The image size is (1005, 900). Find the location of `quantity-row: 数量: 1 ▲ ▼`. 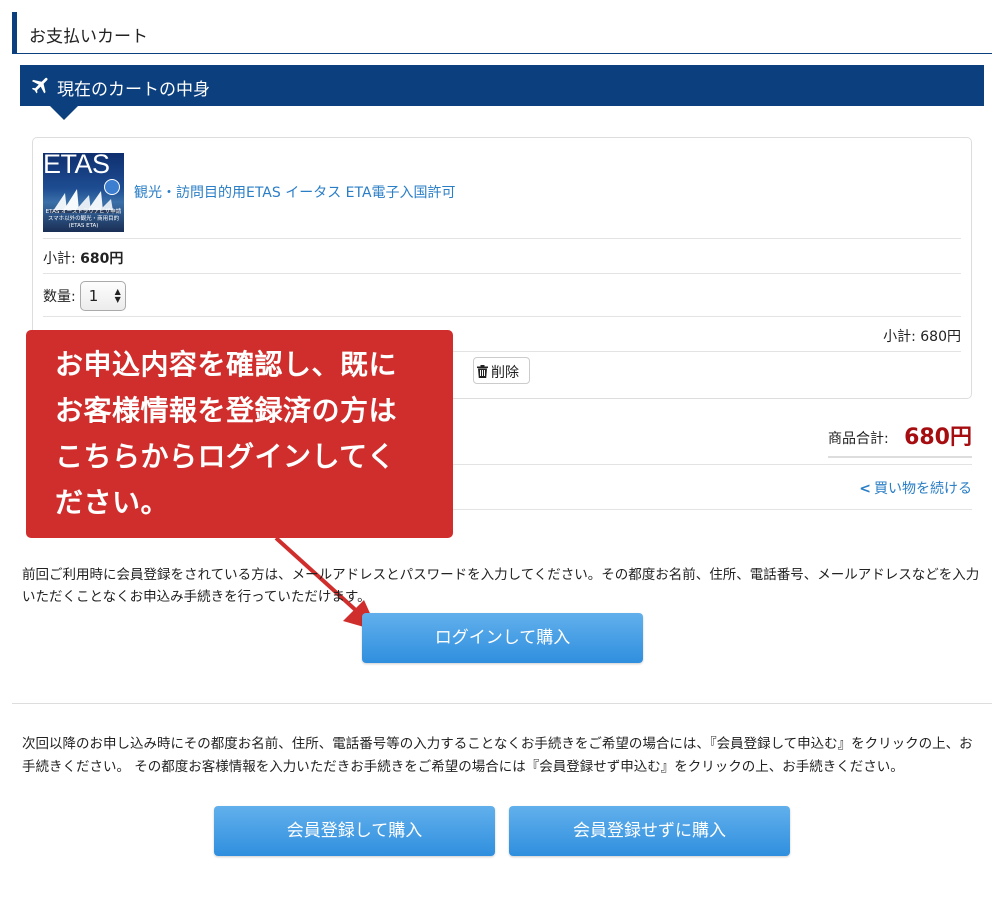

quantity-row: 数量: 1 ▲ ▼ is located at coordinates (84, 296).